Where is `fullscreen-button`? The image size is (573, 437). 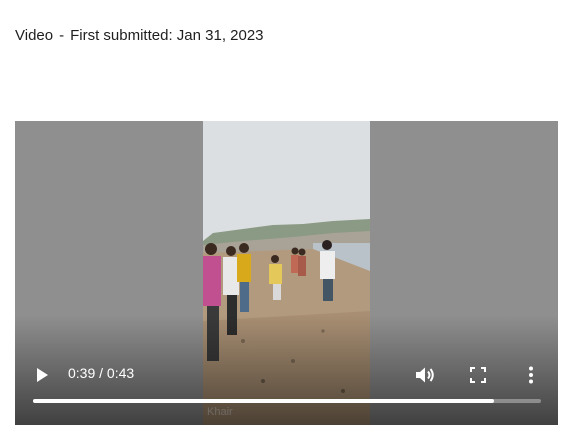
fullscreen-button is located at coordinates (478, 375).